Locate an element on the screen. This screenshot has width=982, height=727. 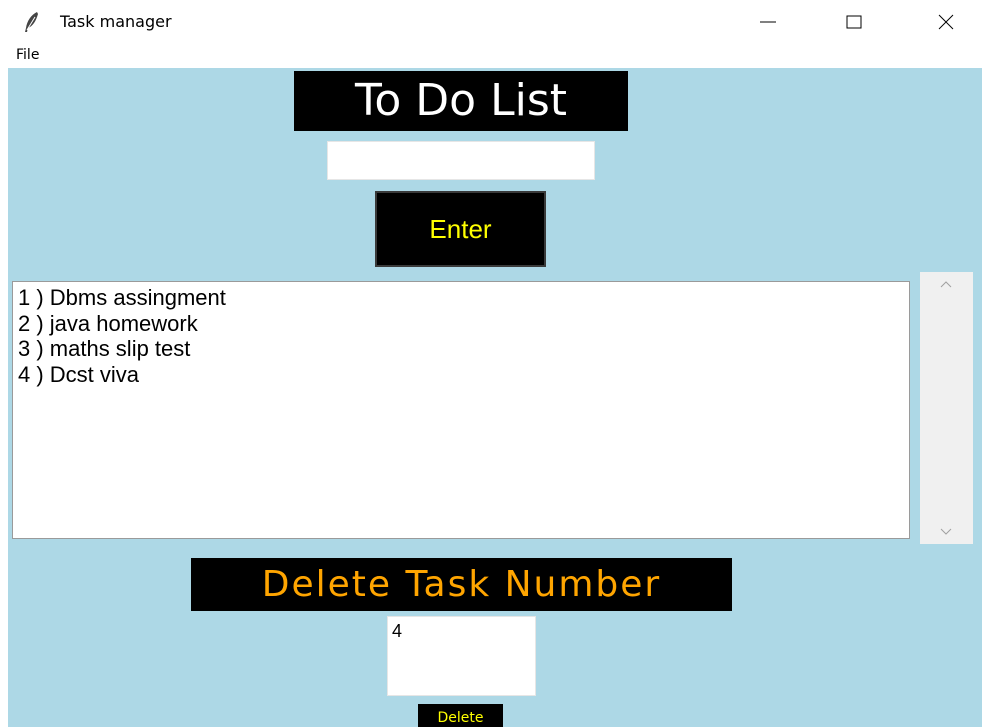
minimize-button is located at coordinates (768, 22).